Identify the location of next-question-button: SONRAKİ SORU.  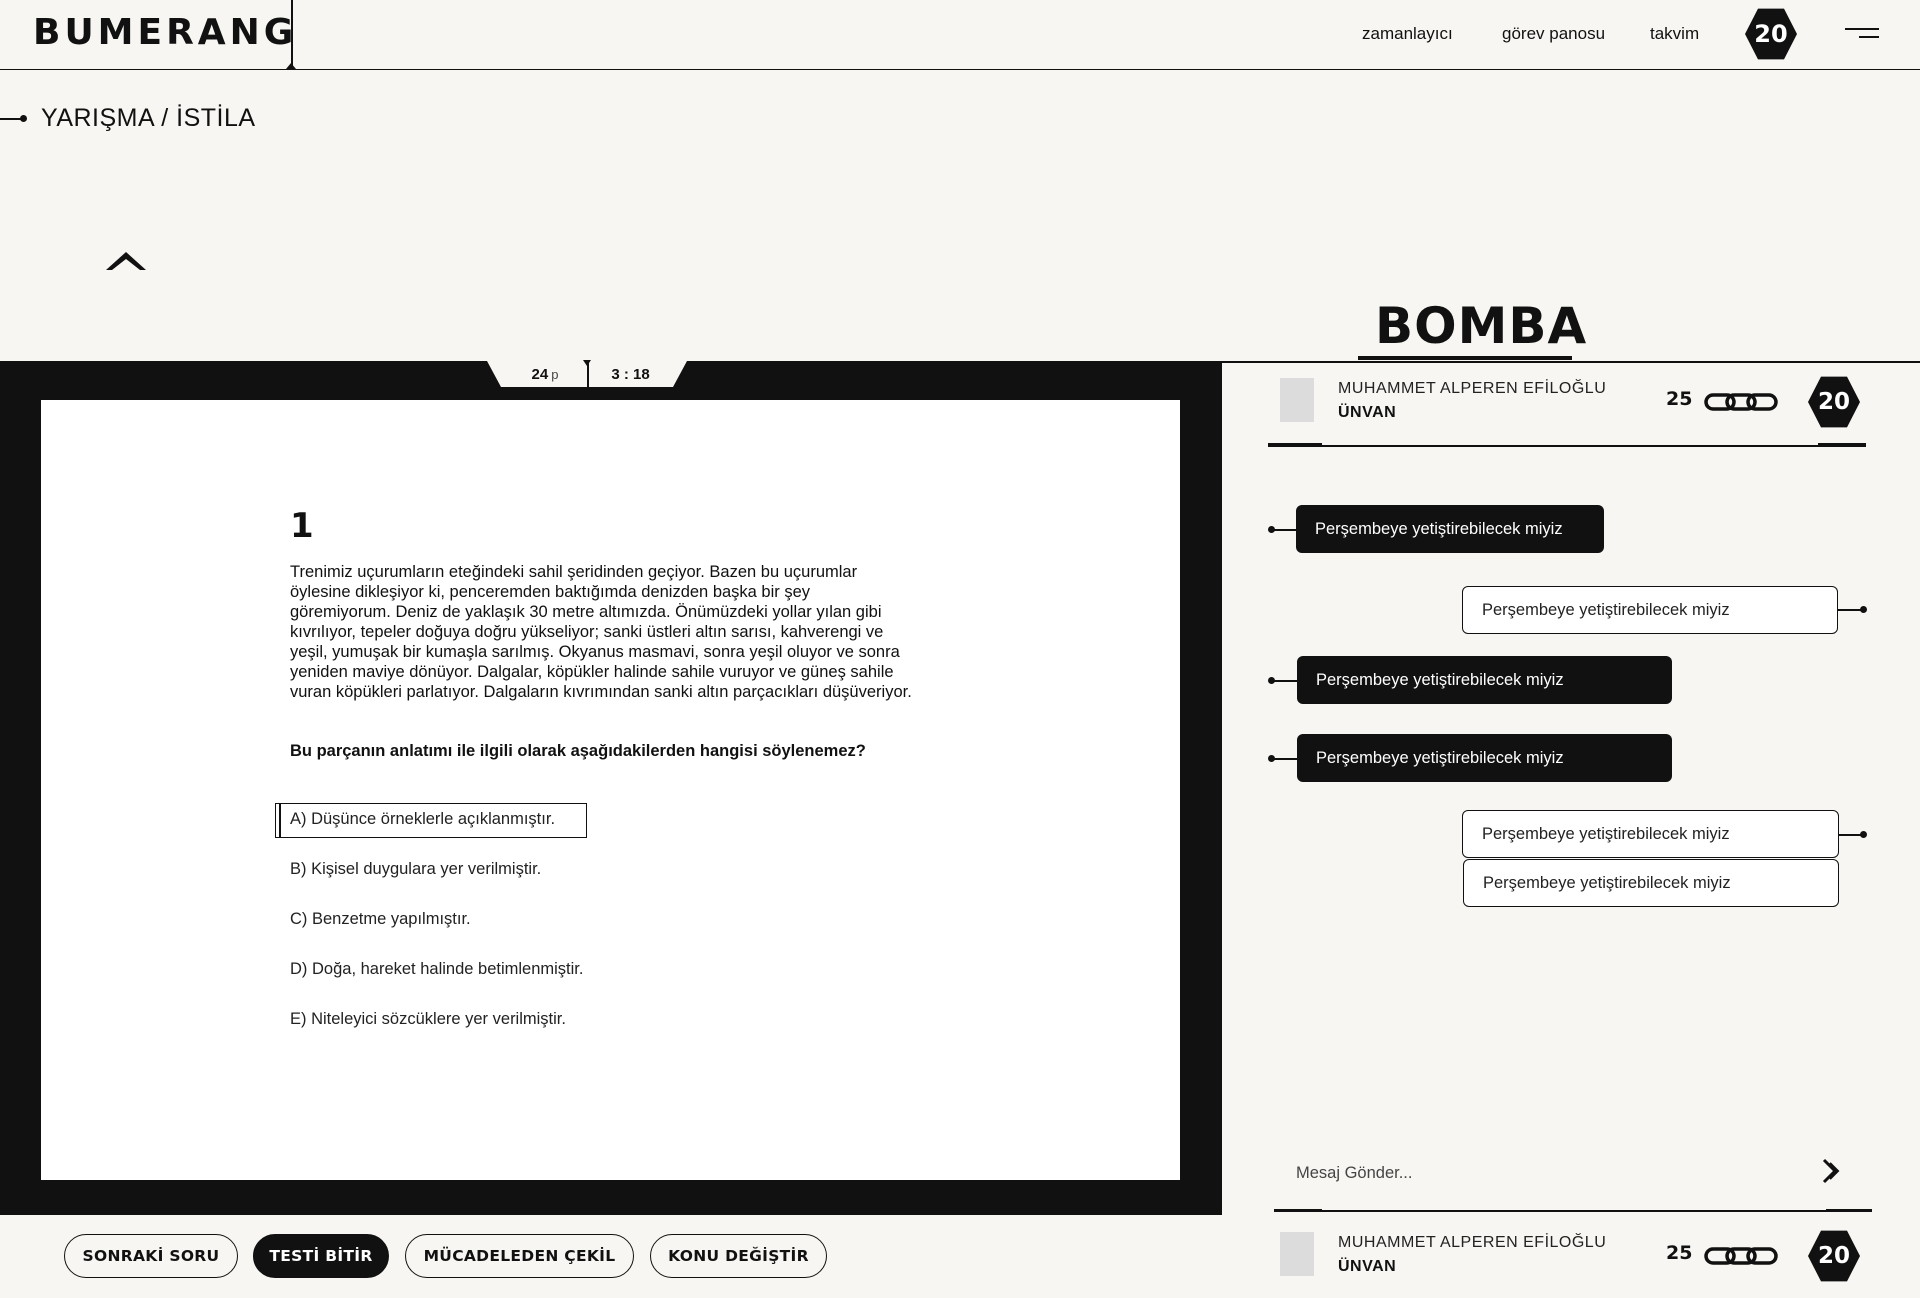
(151, 1256).